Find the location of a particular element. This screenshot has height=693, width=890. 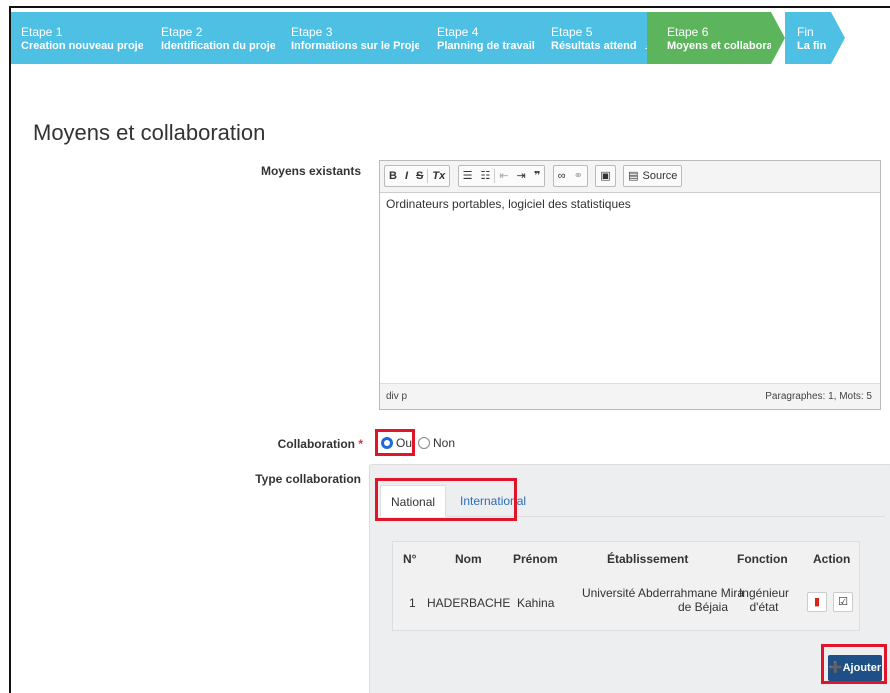

wizard-step-2: Etape 2 Identification du projet is located at coordinates (211, 38).